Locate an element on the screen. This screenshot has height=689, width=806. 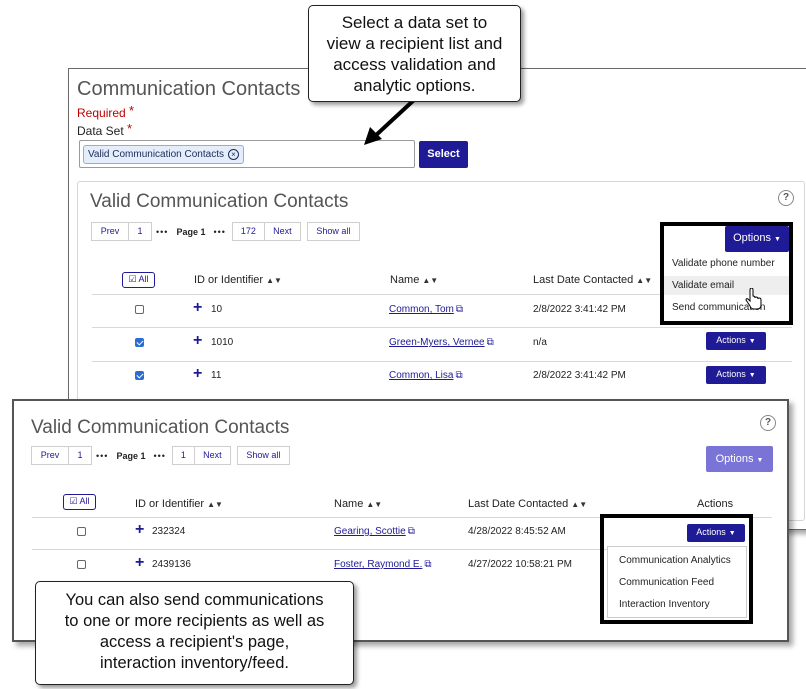
recipient-link: Foster, Raymond E. ⧉ is located at coordinates (383, 564).